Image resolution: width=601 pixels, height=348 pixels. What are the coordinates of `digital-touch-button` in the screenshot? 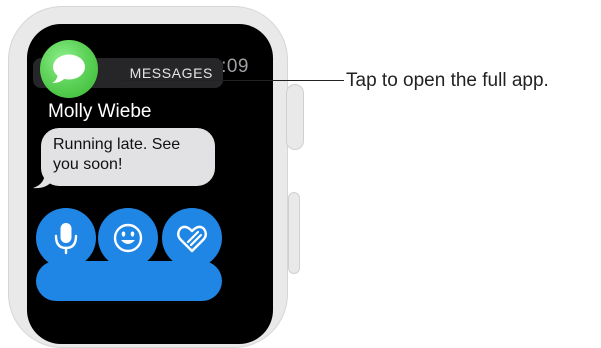 It's located at (192, 238).